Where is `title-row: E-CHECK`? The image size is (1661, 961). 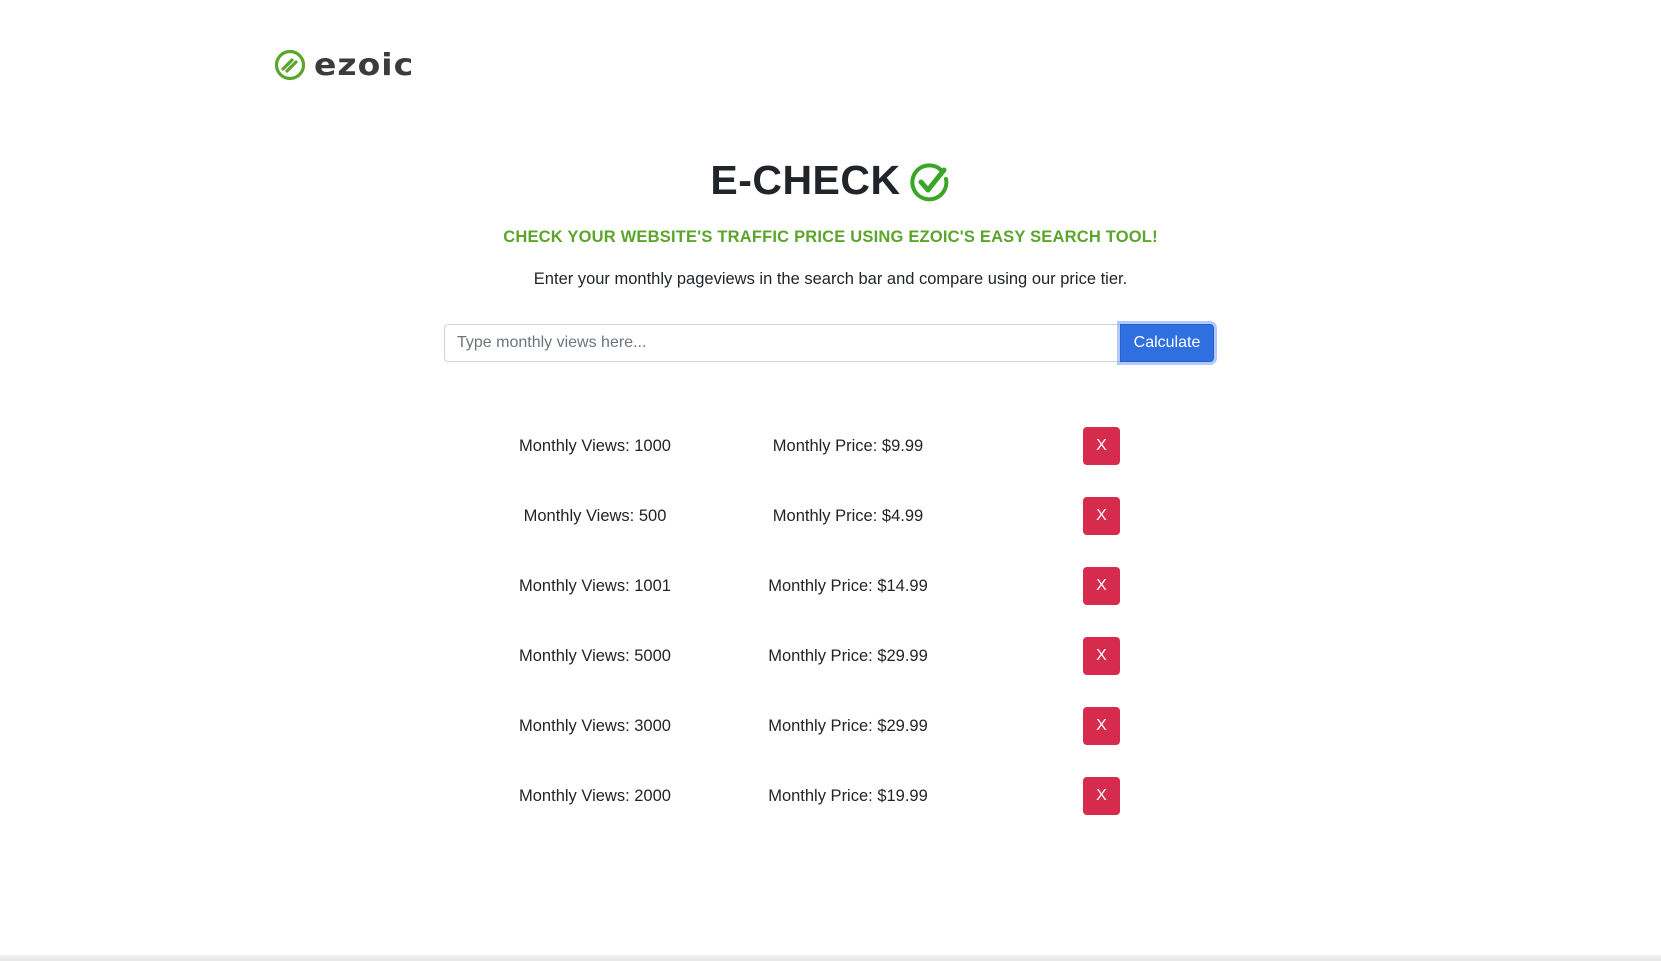 title-row: E-CHECK is located at coordinates (830, 180).